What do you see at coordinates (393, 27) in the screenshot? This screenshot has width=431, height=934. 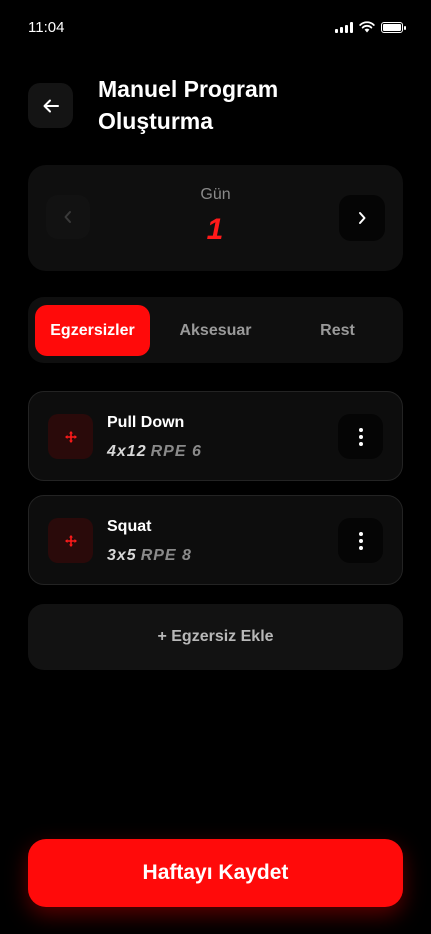 I see `battery-icon` at bounding box center [393, 27].